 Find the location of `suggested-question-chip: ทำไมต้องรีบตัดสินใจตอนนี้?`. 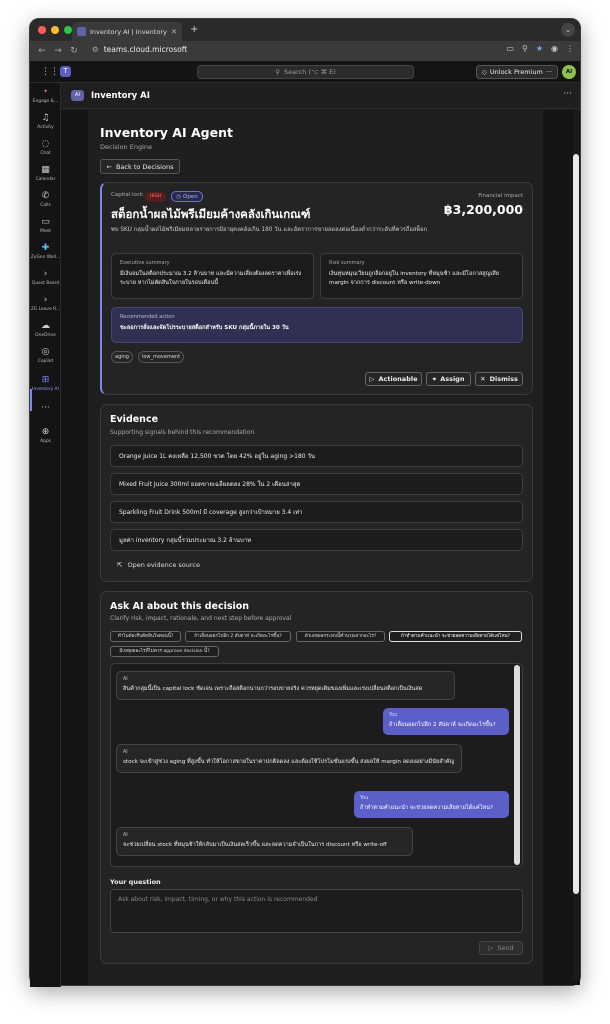

suggested-question-chip: ทำไมต้องรีบตัดสินใจตอนนี้? is located at coordinates (145, 636).